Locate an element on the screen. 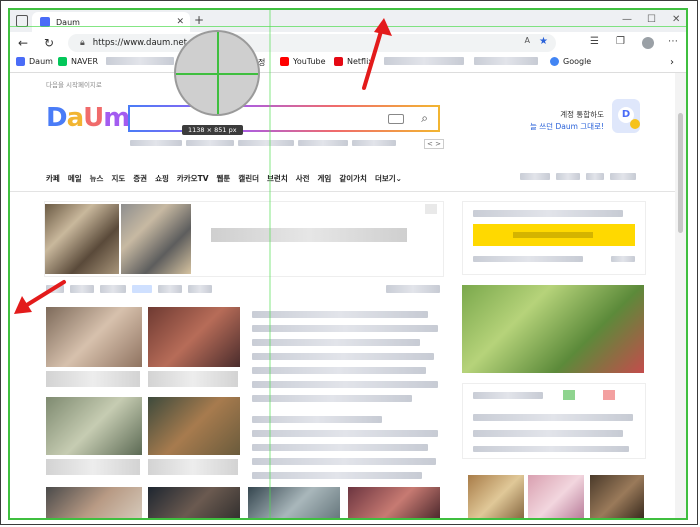 The image size is (700, 527). bookmark-label: Daum is located at coordinates (41, 61).